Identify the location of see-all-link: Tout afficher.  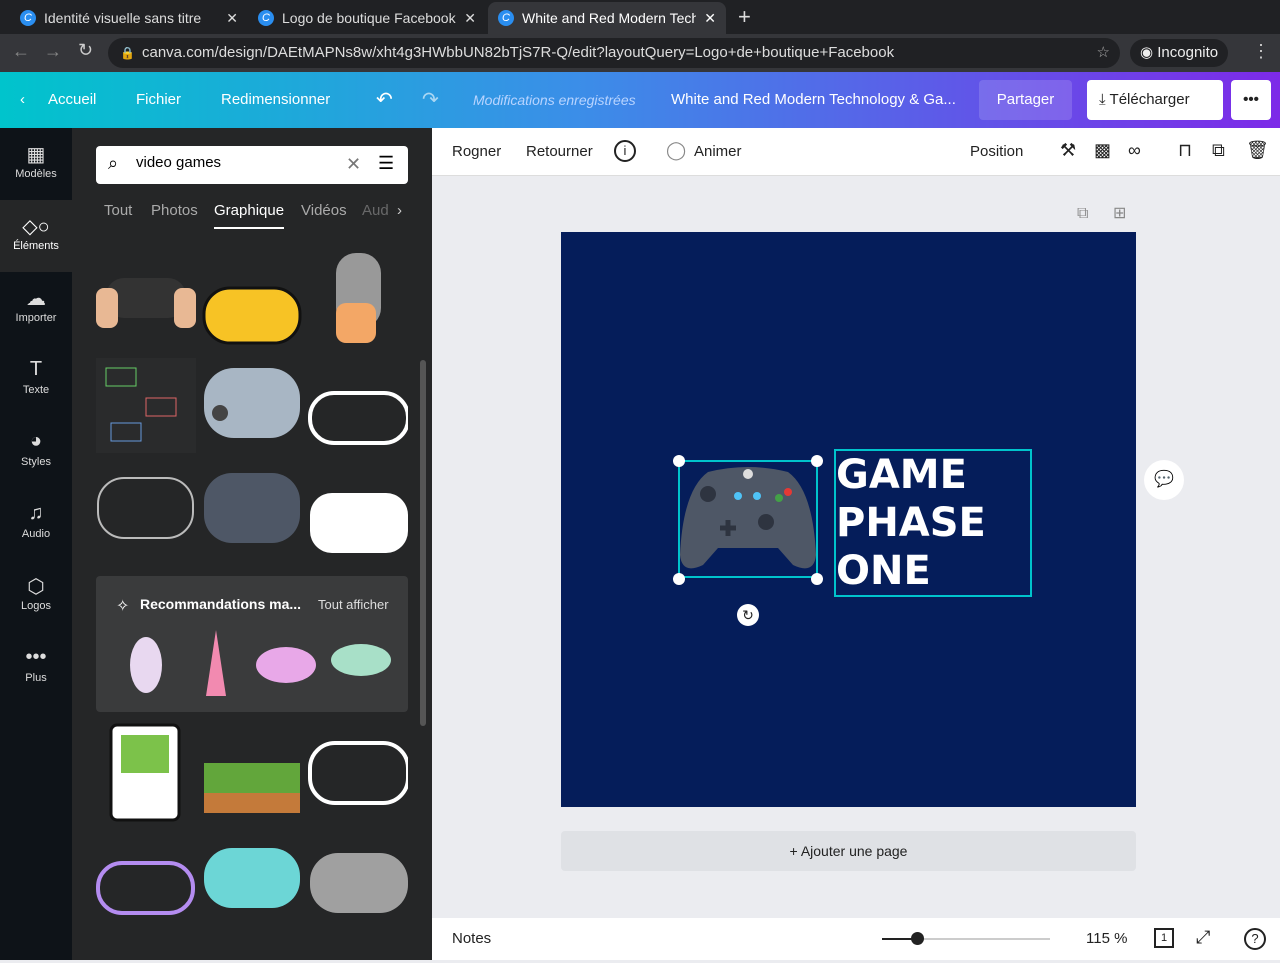
(353, 604).